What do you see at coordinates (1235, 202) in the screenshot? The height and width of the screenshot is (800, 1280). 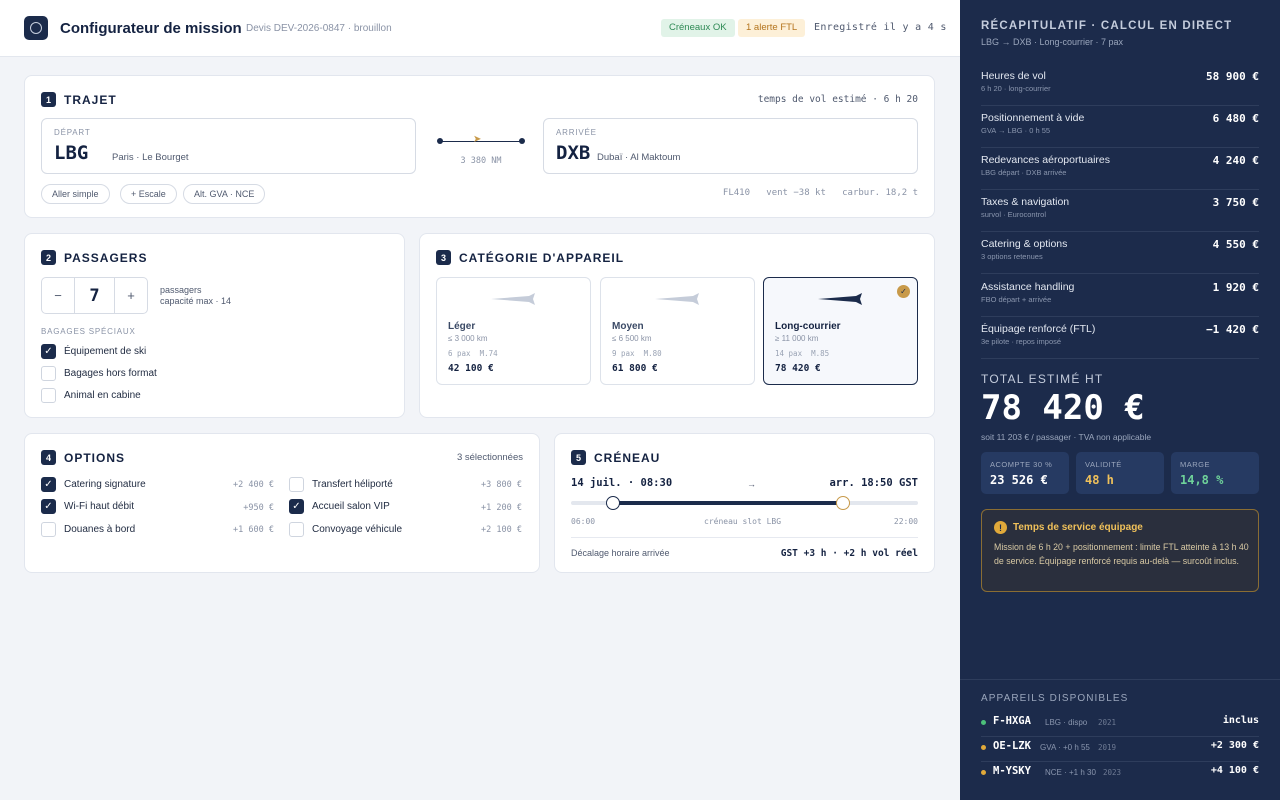 I see `line-amount: 3 750 €` at bounding box center [1235, 202].